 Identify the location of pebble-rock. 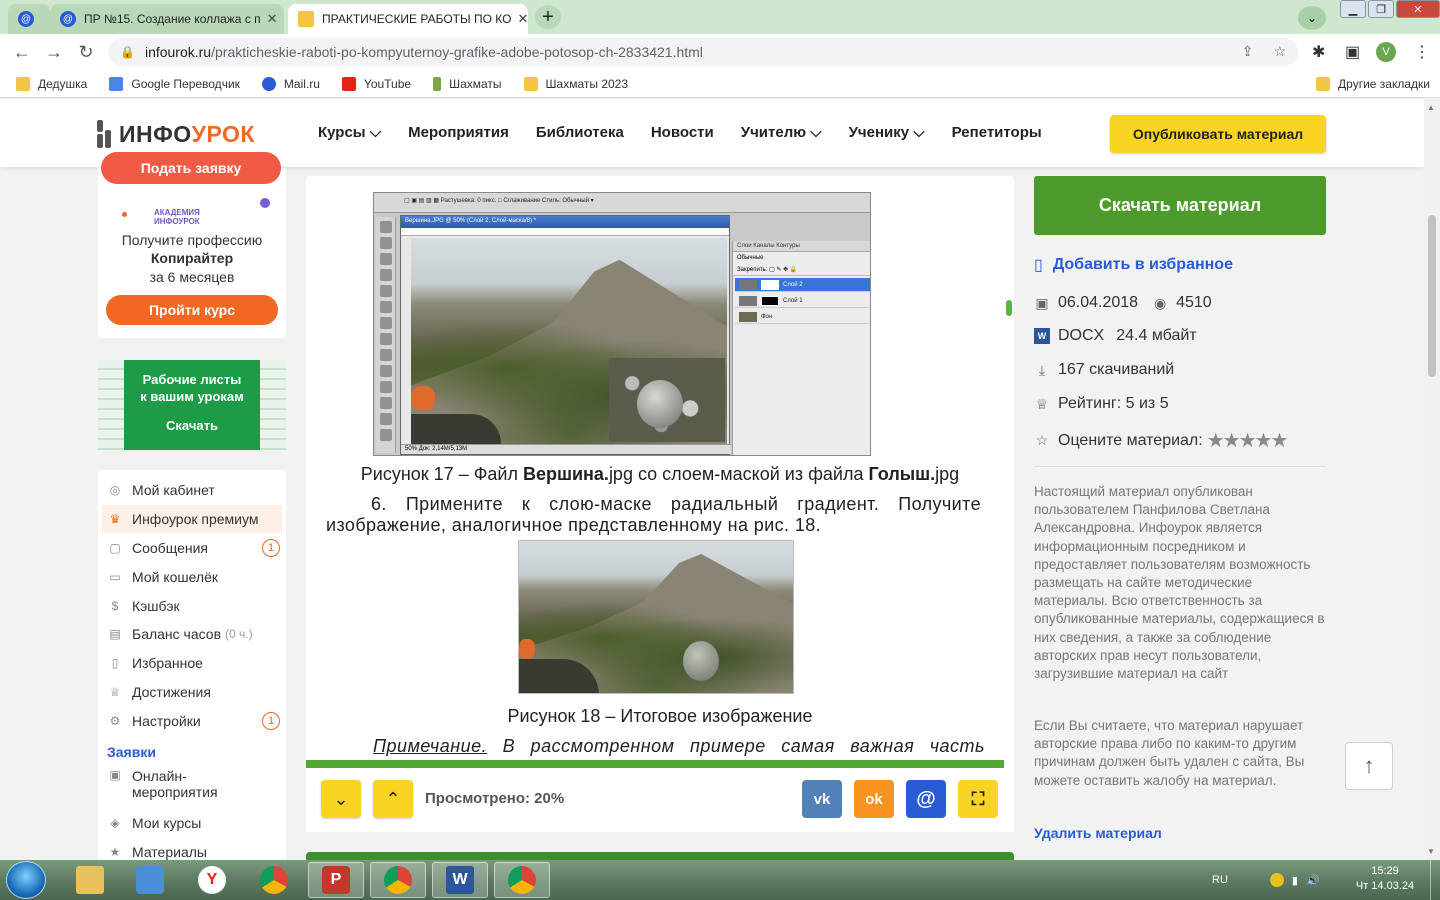
(701, 661).